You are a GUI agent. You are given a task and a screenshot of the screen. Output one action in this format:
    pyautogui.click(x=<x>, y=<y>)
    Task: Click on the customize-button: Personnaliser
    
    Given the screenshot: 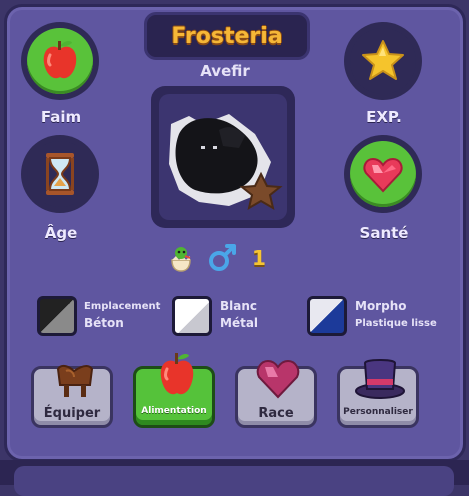 What is the action you would take?
    pyautogui.click(x=378, y=393)
    